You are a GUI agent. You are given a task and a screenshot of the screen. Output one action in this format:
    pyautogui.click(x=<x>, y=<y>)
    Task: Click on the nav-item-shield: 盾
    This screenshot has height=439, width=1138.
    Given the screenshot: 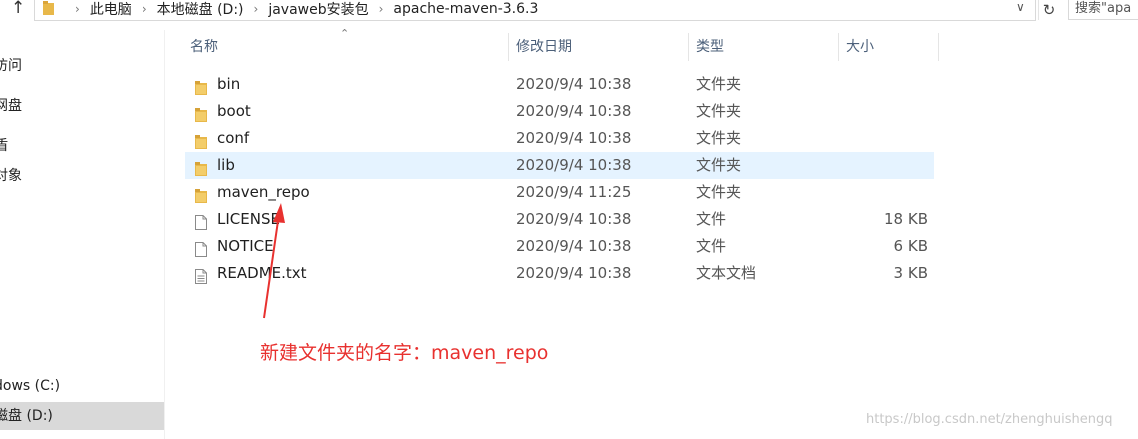 What is the action you would take?
    pyautogui.click(x=7, y=146)
    